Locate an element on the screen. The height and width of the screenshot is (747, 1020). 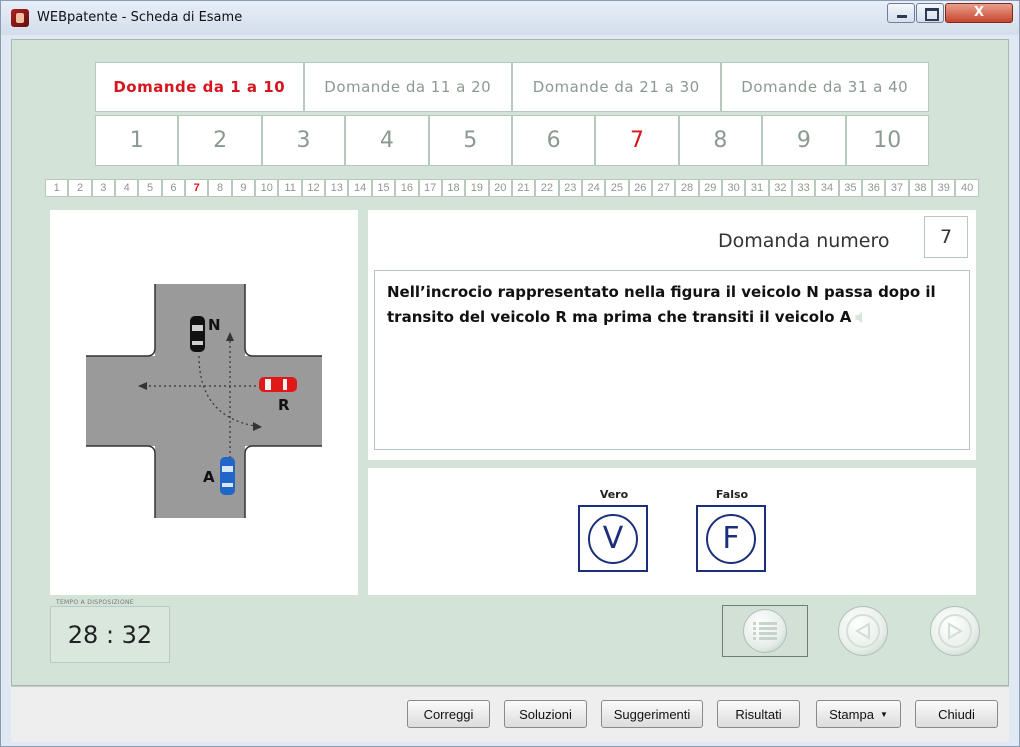
question-list-button is located at coordinates (765, 631).